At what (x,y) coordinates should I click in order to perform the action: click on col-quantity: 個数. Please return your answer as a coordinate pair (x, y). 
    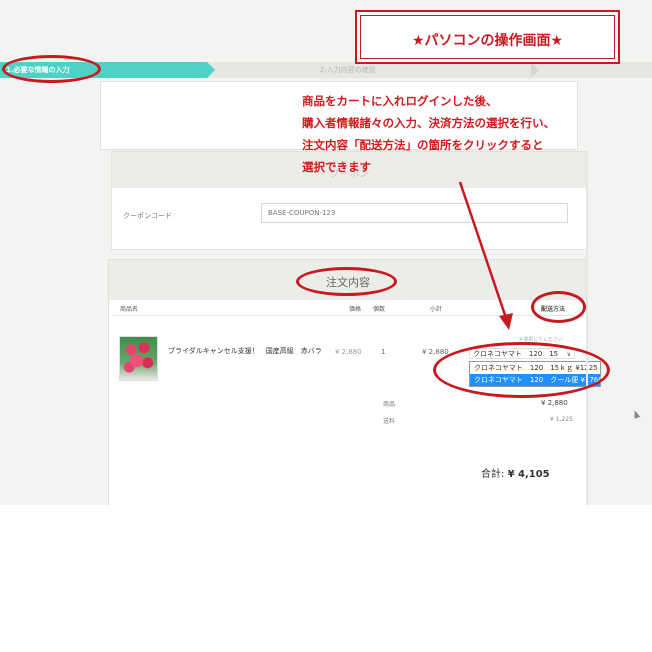
    Looking at the image, I should click on (379, 309).